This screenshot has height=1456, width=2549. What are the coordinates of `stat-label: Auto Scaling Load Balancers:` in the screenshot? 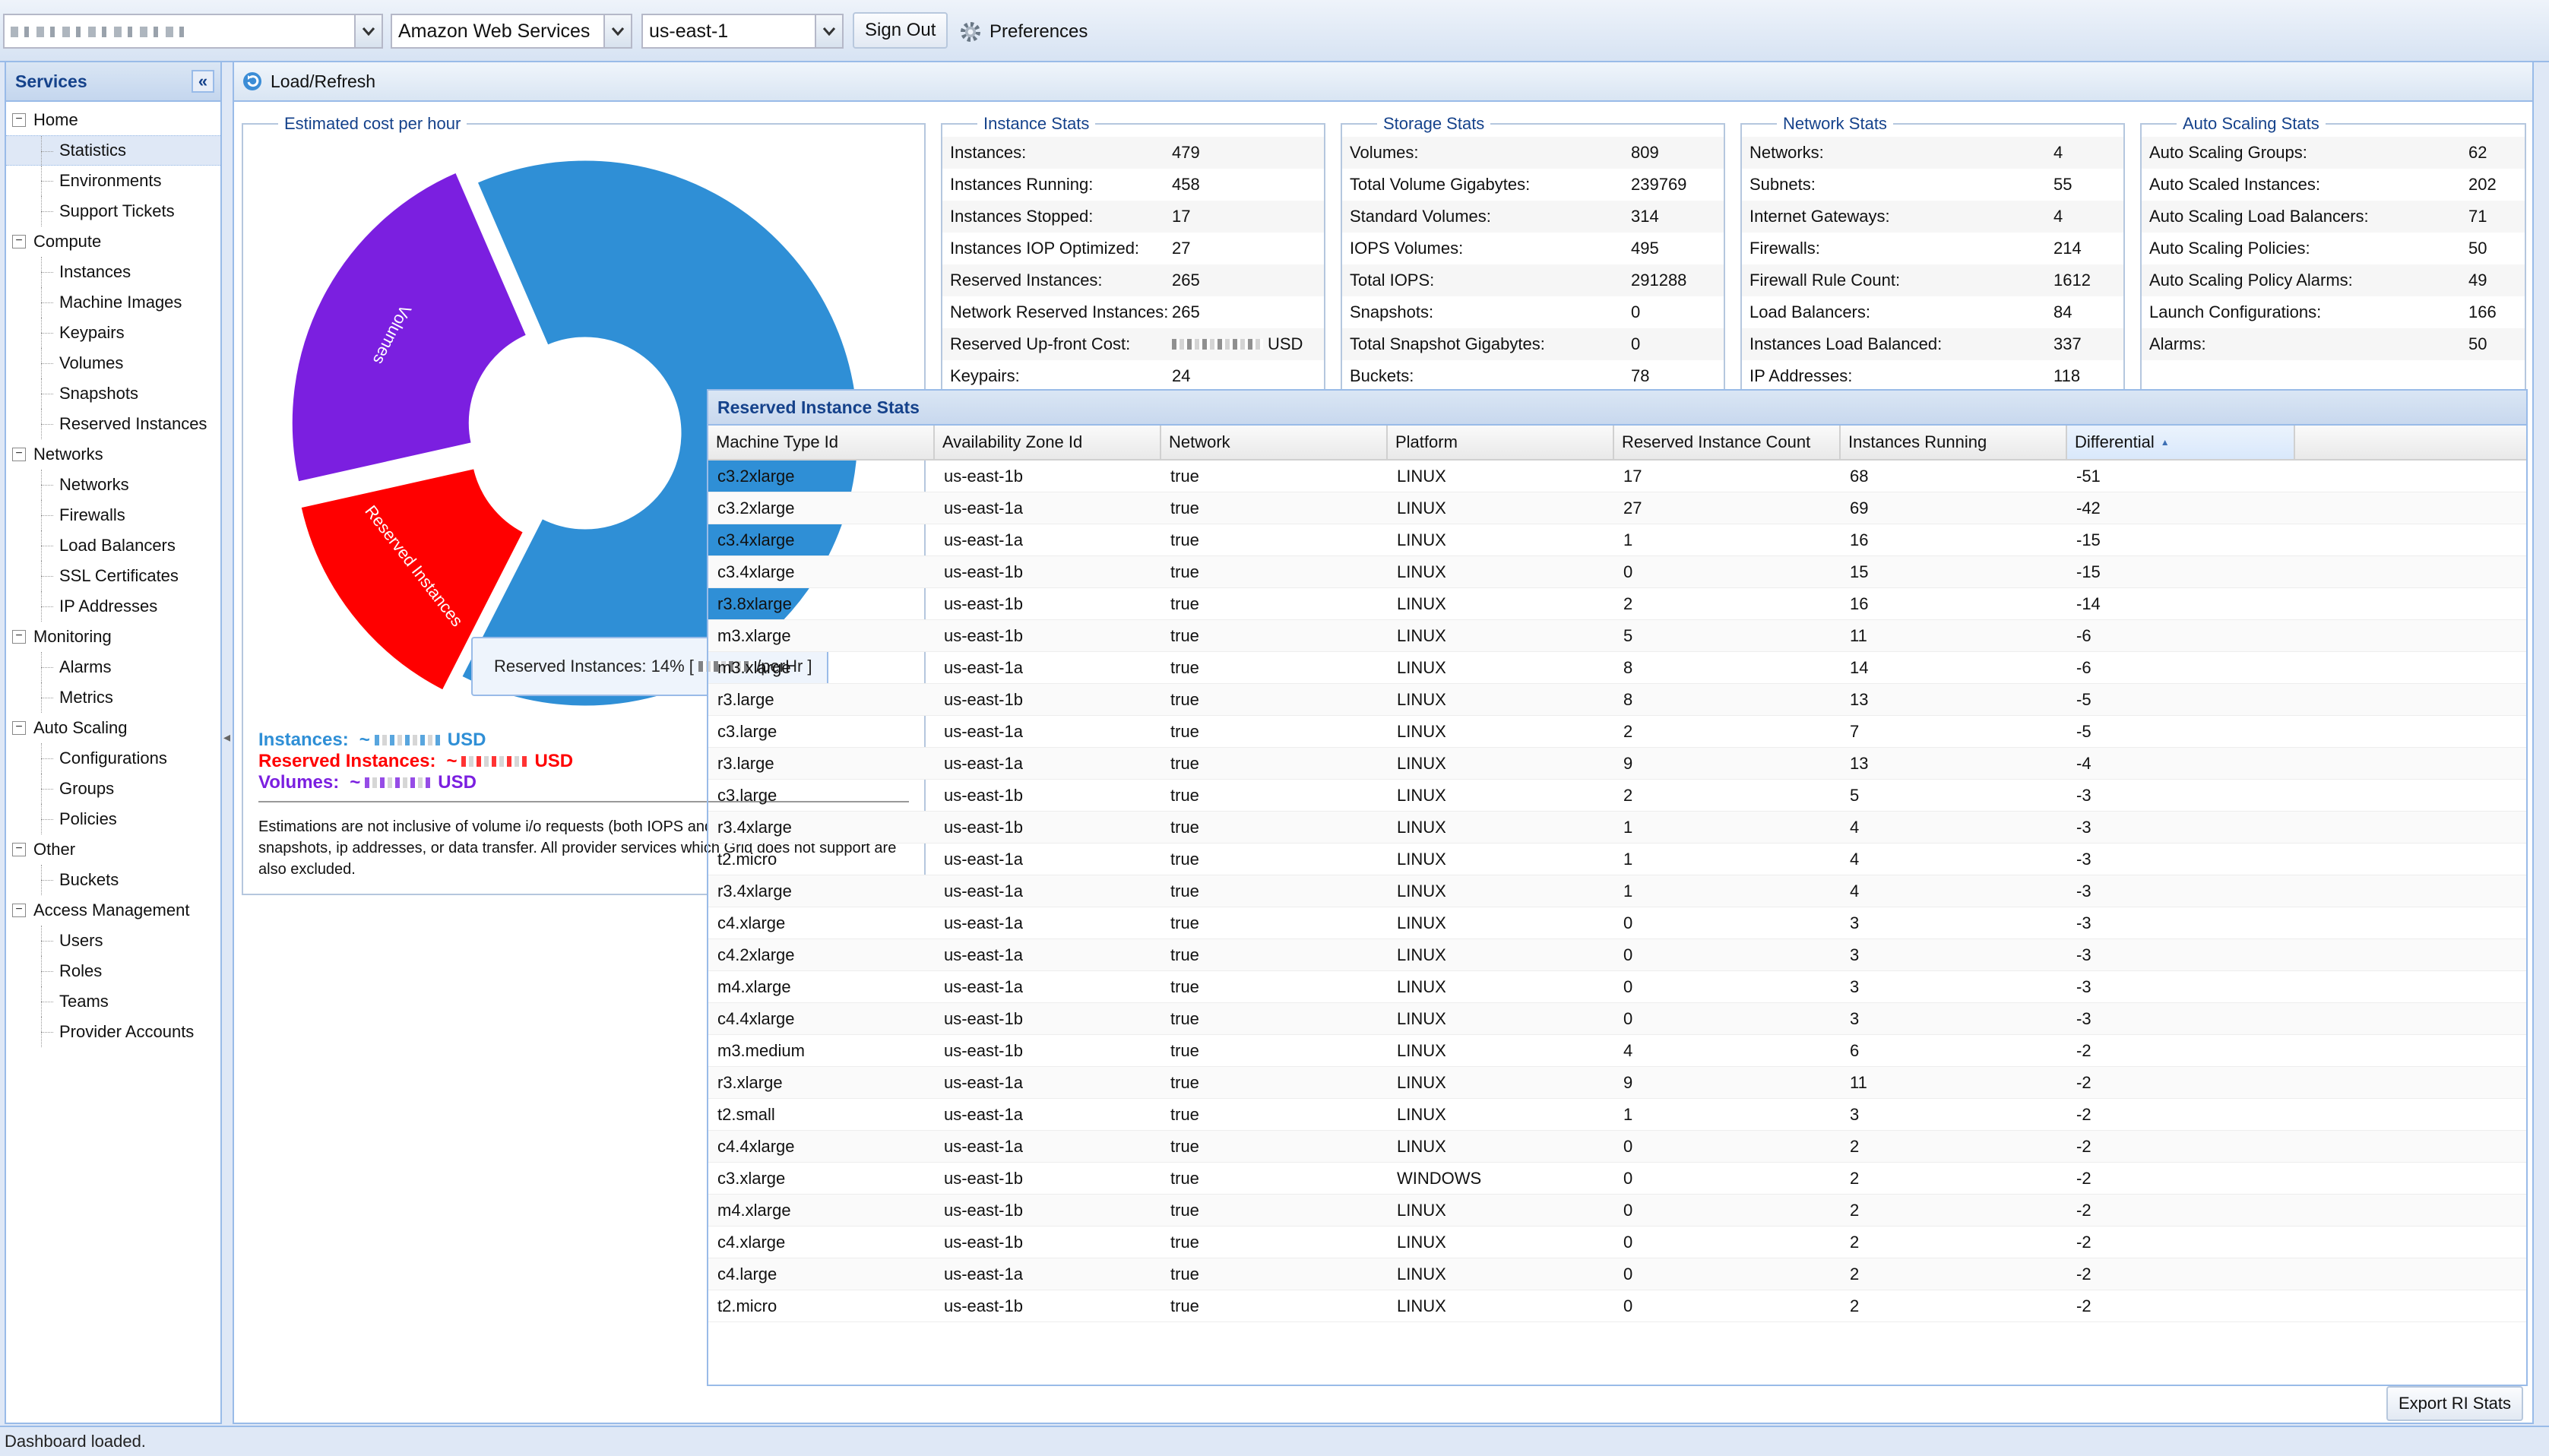 It's located at (2259, 216).